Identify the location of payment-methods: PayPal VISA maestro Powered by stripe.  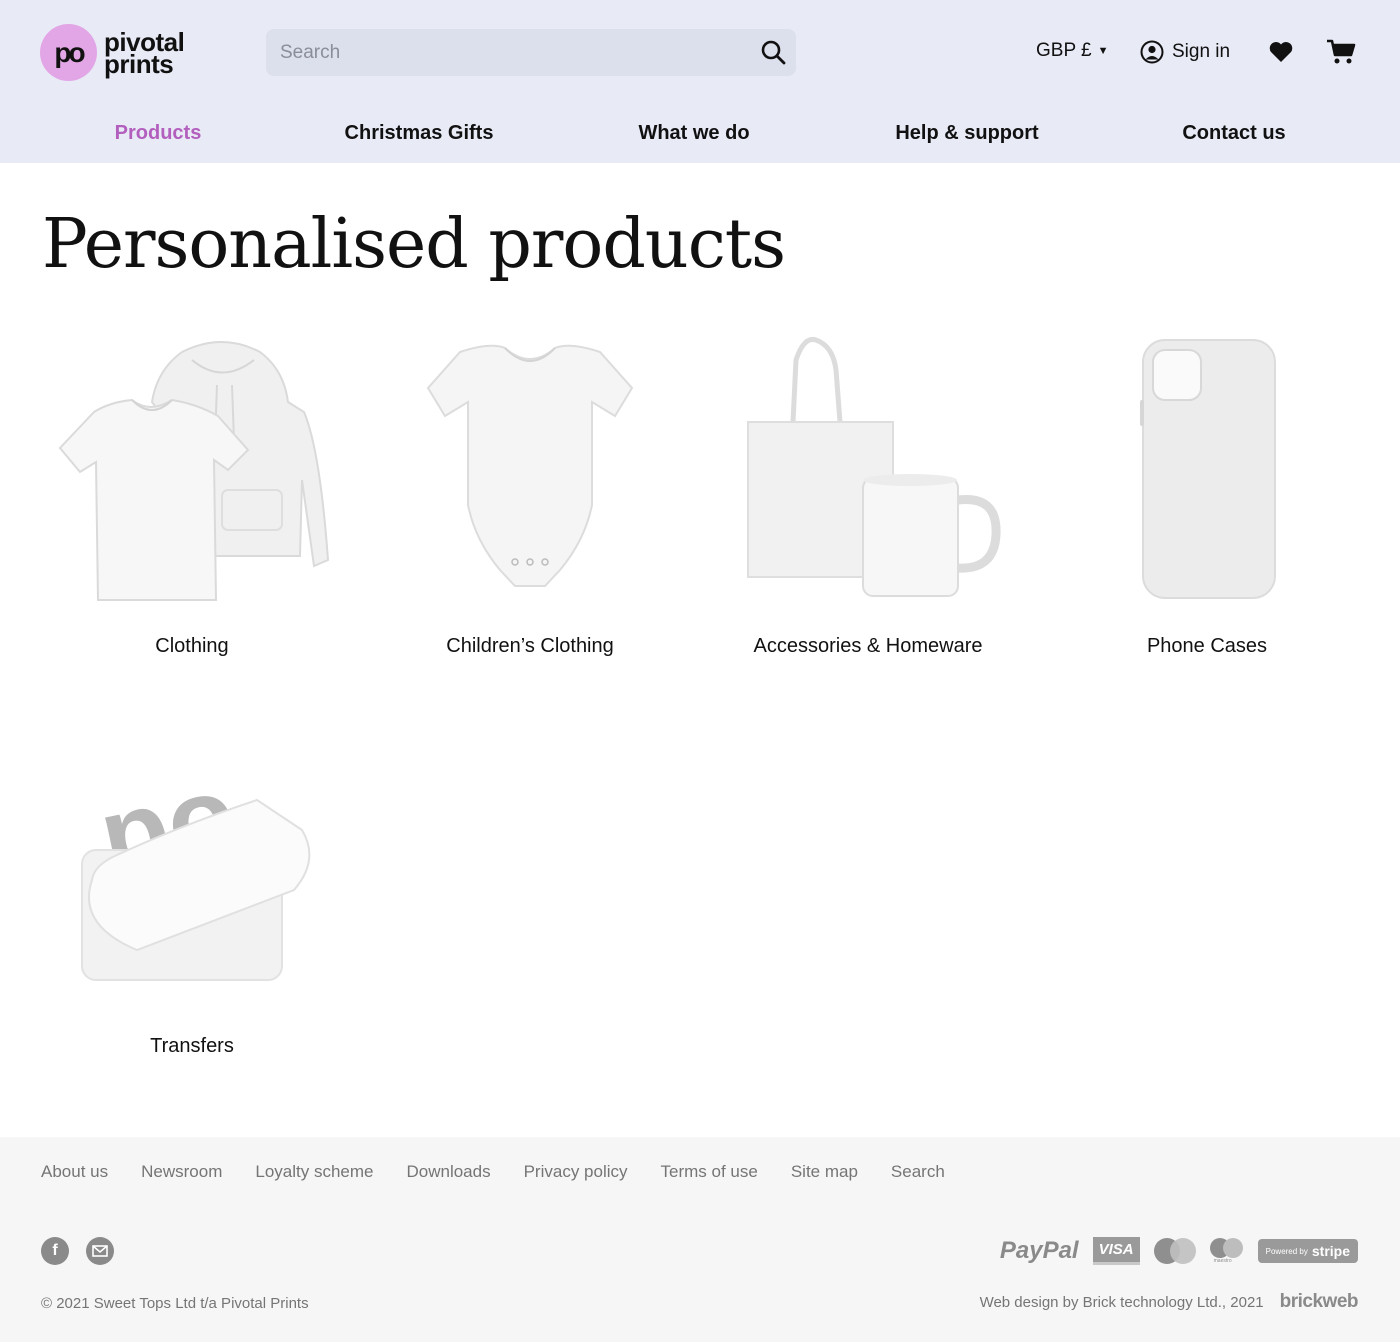
(1179, 1251).